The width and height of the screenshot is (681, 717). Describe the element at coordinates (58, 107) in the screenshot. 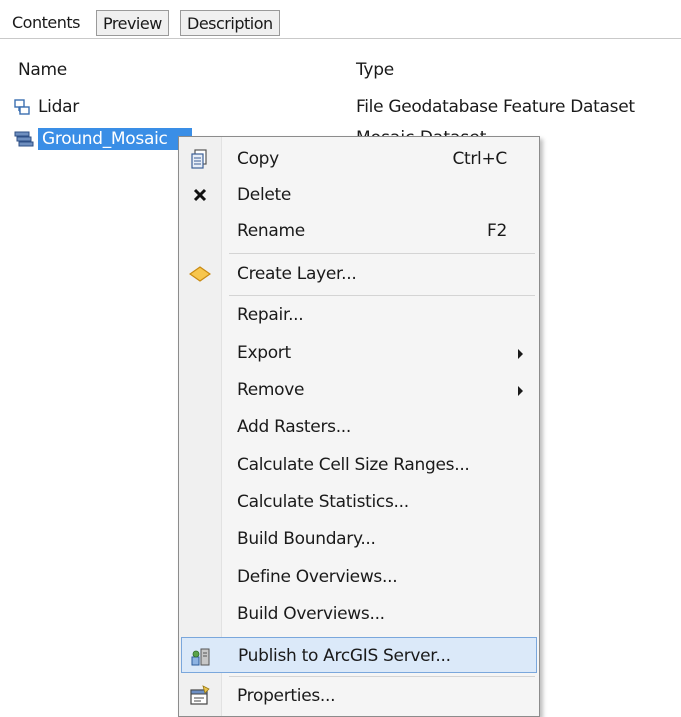

I see `row-name: Lidar` at that location.